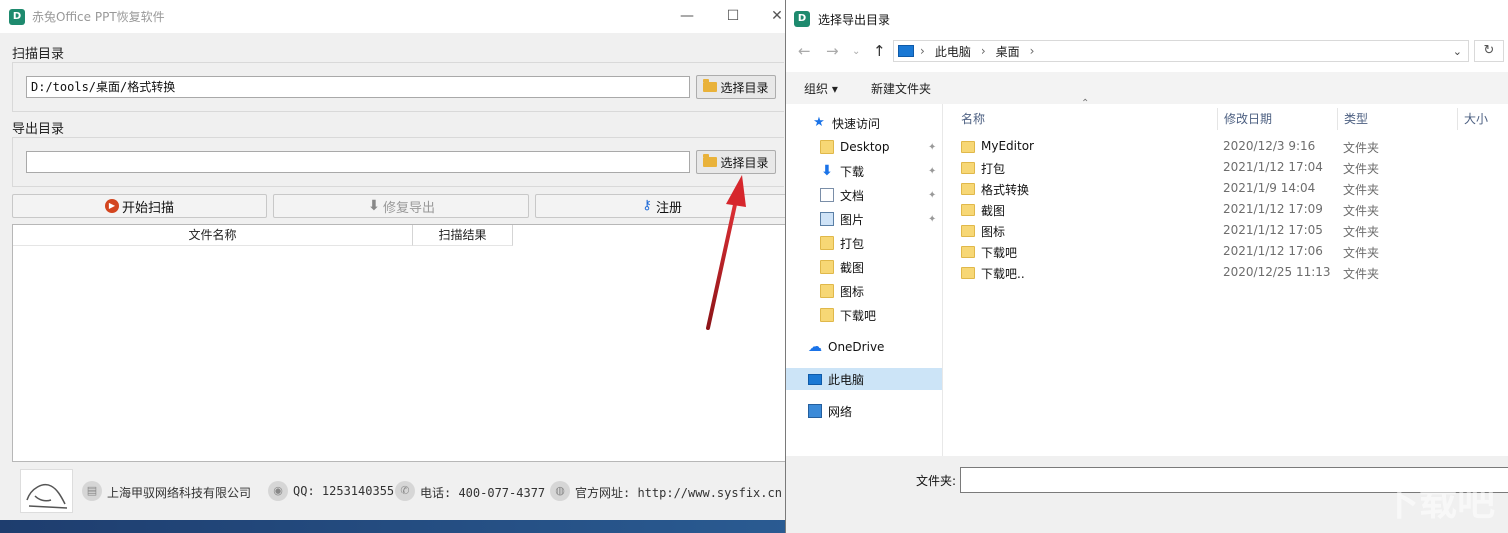 The width and height of the screenshot is (1508, 533). I want to click on start-scan-label: 开始扫描, so click(147, 208).